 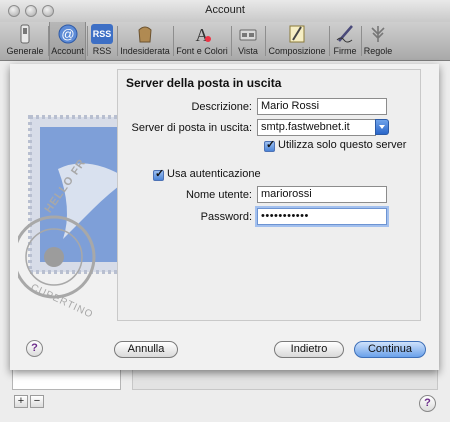 I want to click on username-label: Nome utente:, so click(x=218, y=195).